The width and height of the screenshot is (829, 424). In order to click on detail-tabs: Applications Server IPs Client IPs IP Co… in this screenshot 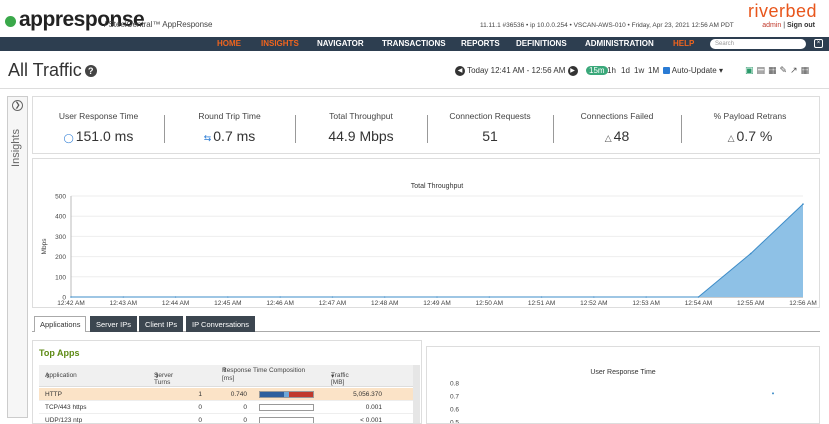, I will do `click(426, 324)`.